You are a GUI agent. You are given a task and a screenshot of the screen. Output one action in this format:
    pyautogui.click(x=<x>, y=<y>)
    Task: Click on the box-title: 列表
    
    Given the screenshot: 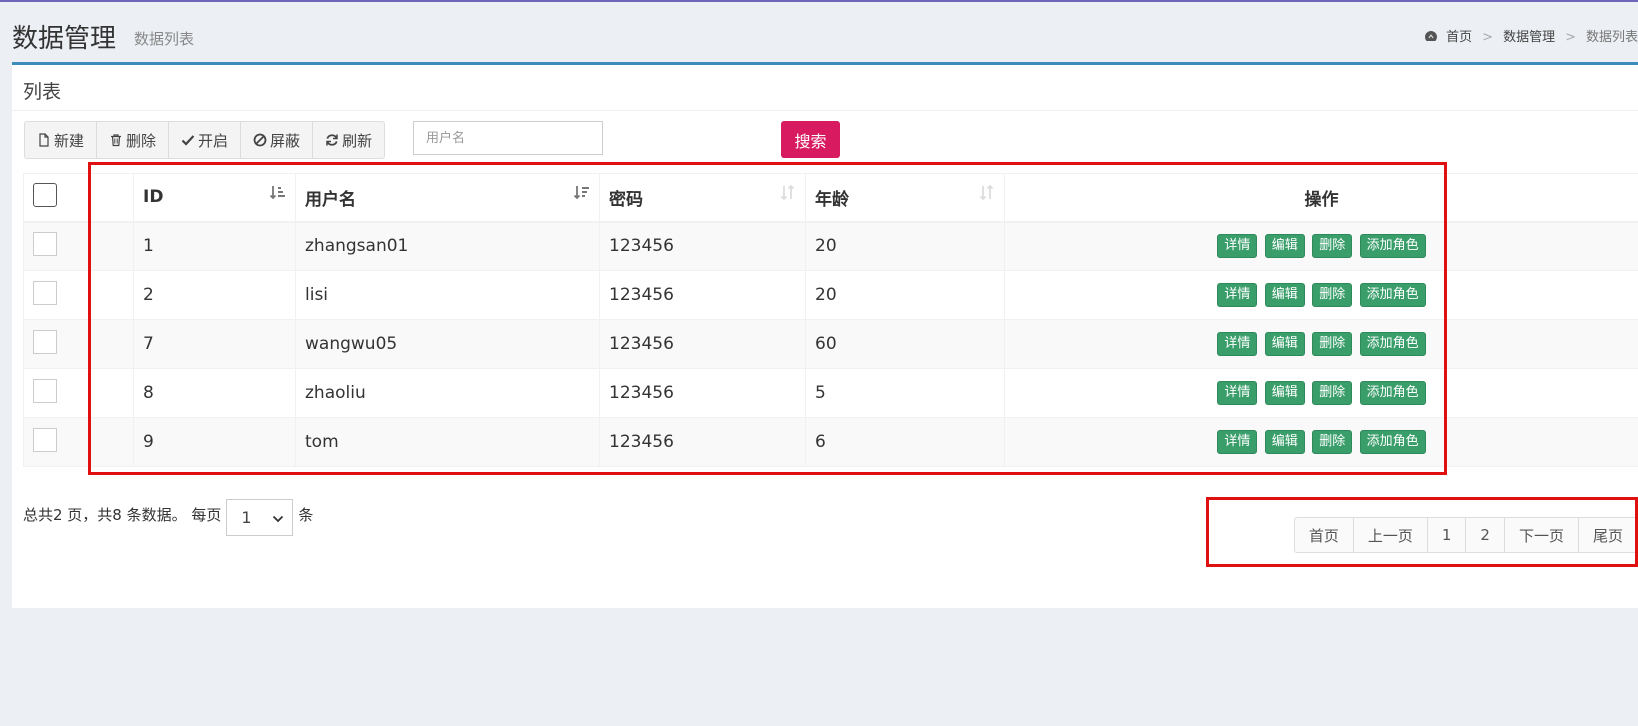 What is the action you would take?
    pyautogui.click(x=42, y=92)
    